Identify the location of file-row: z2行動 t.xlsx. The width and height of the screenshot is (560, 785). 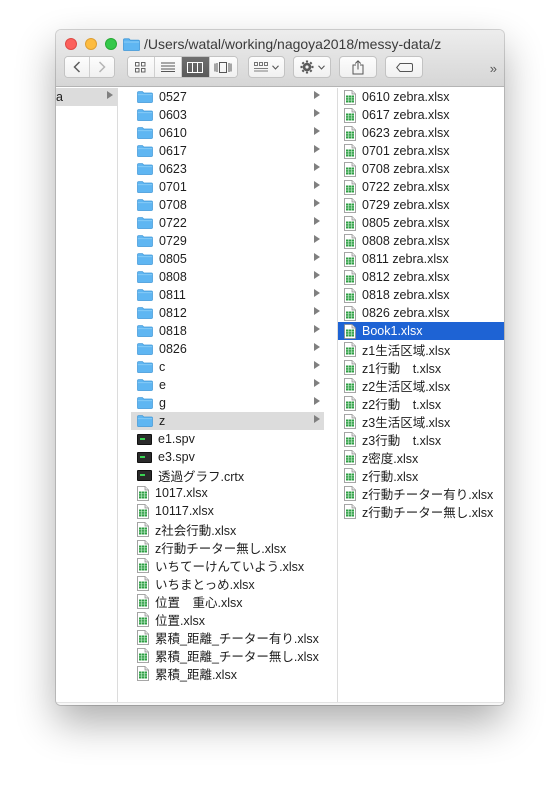
(421, 403).